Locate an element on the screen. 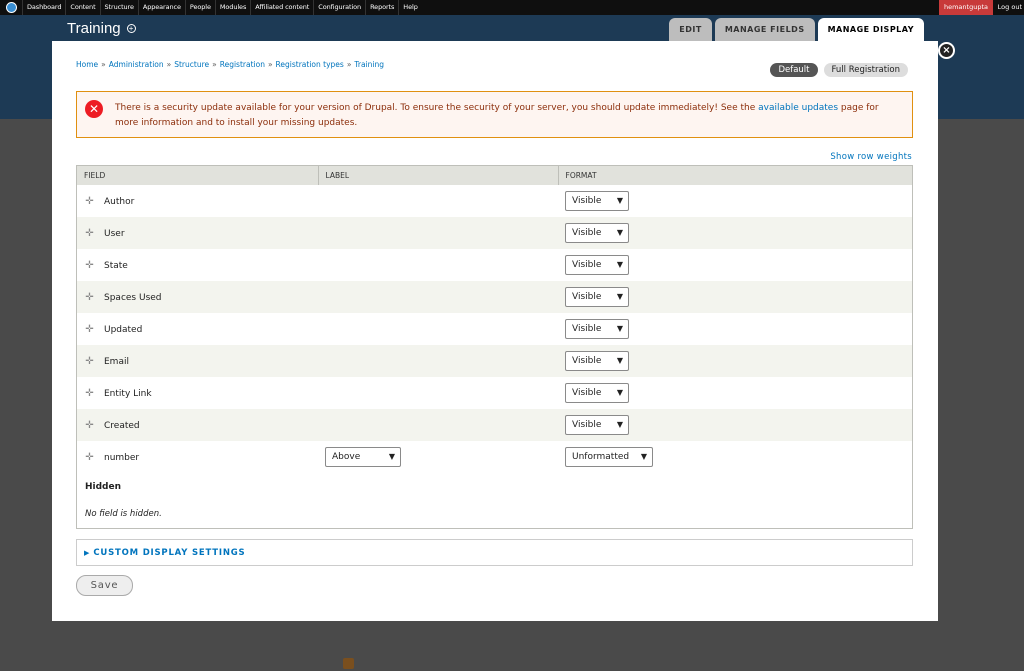 This screenshot has width=1024, height=671. toolbar-item-help: Help is located at coordinates (409, 7).